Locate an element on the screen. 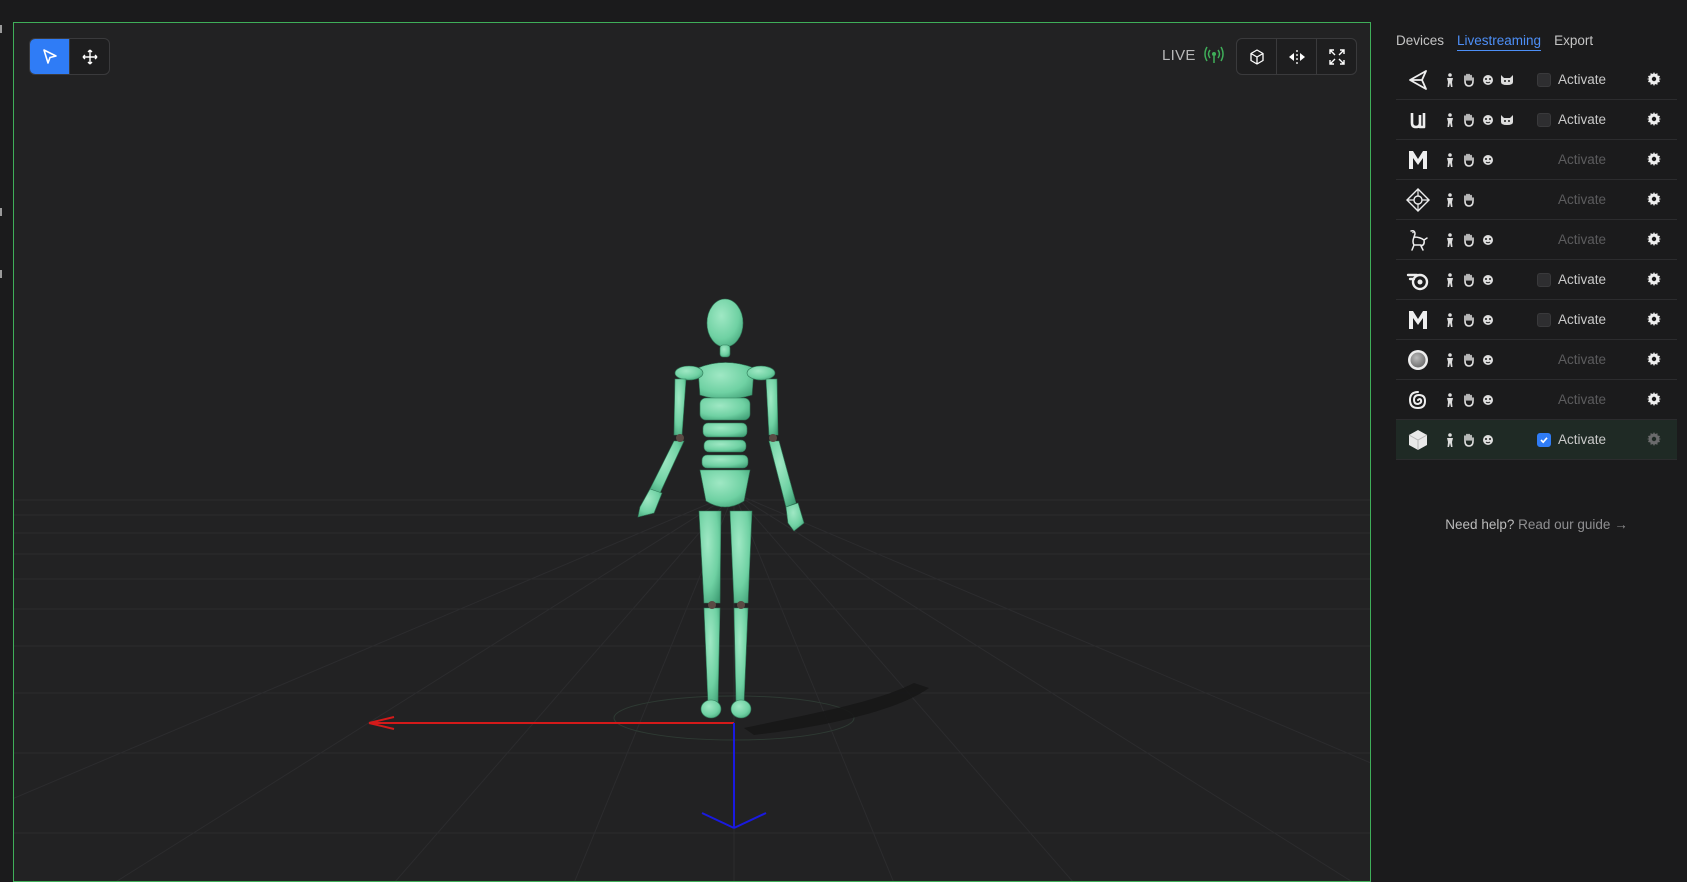 This screenshot has width=1687, height=882. read-guide-link: Read our guide → is located at coordinates (1573, 524).